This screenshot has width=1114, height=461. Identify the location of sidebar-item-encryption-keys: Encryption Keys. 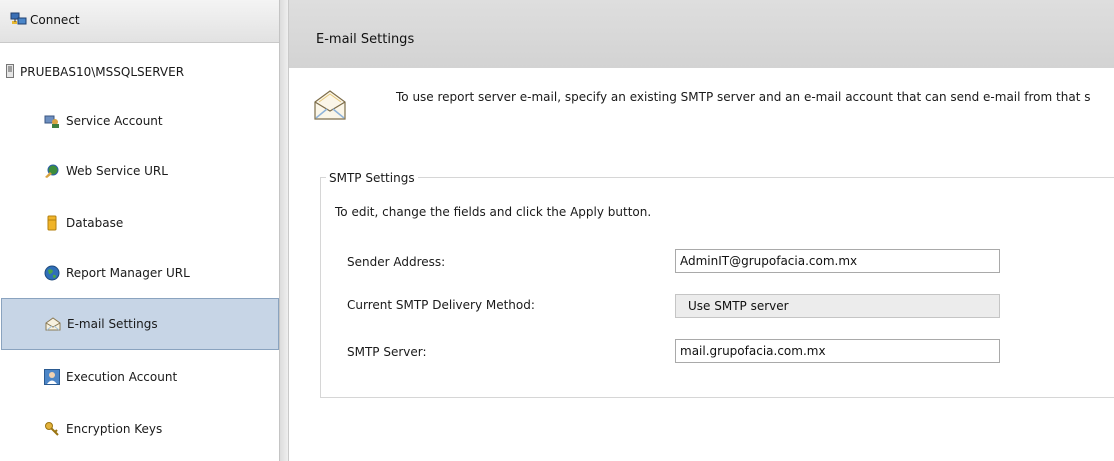
(138, 429).